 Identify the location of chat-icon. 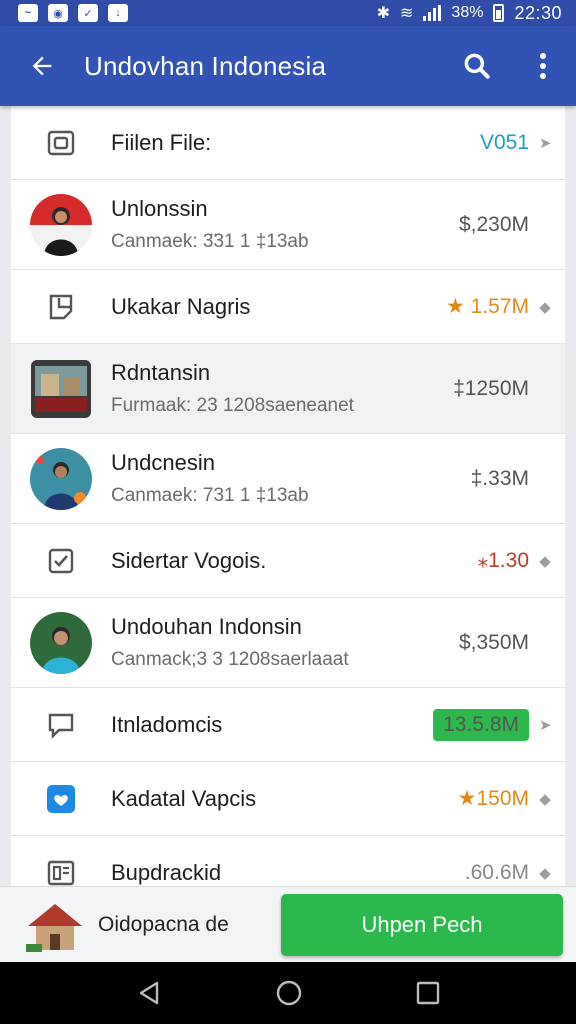
(61, 726).